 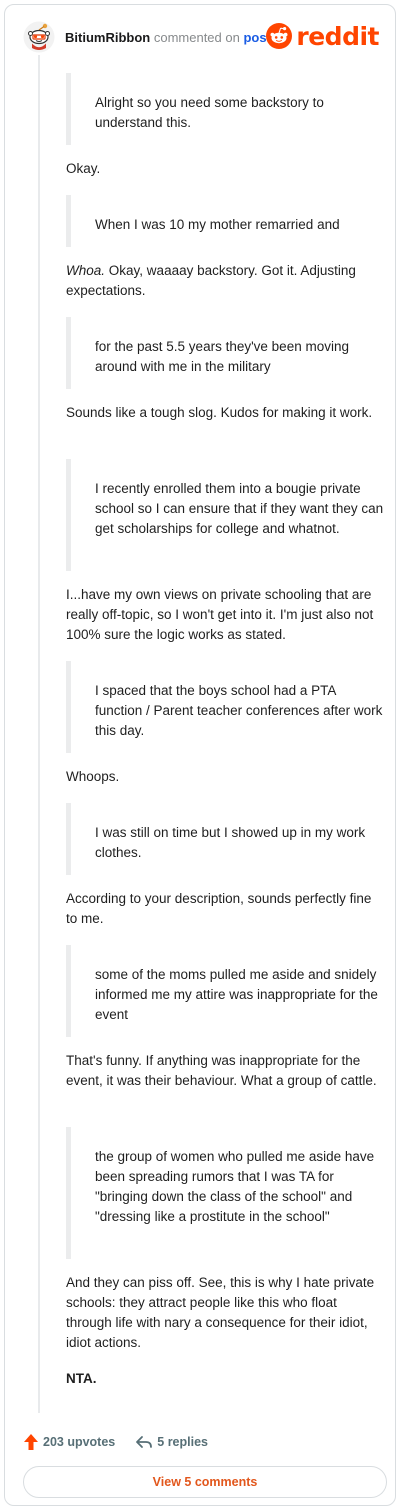 What do you see at coordinates (81, 1378) in the screenshot?
I see `verdict-text: NTA.` at bounding box center [81, 1378].